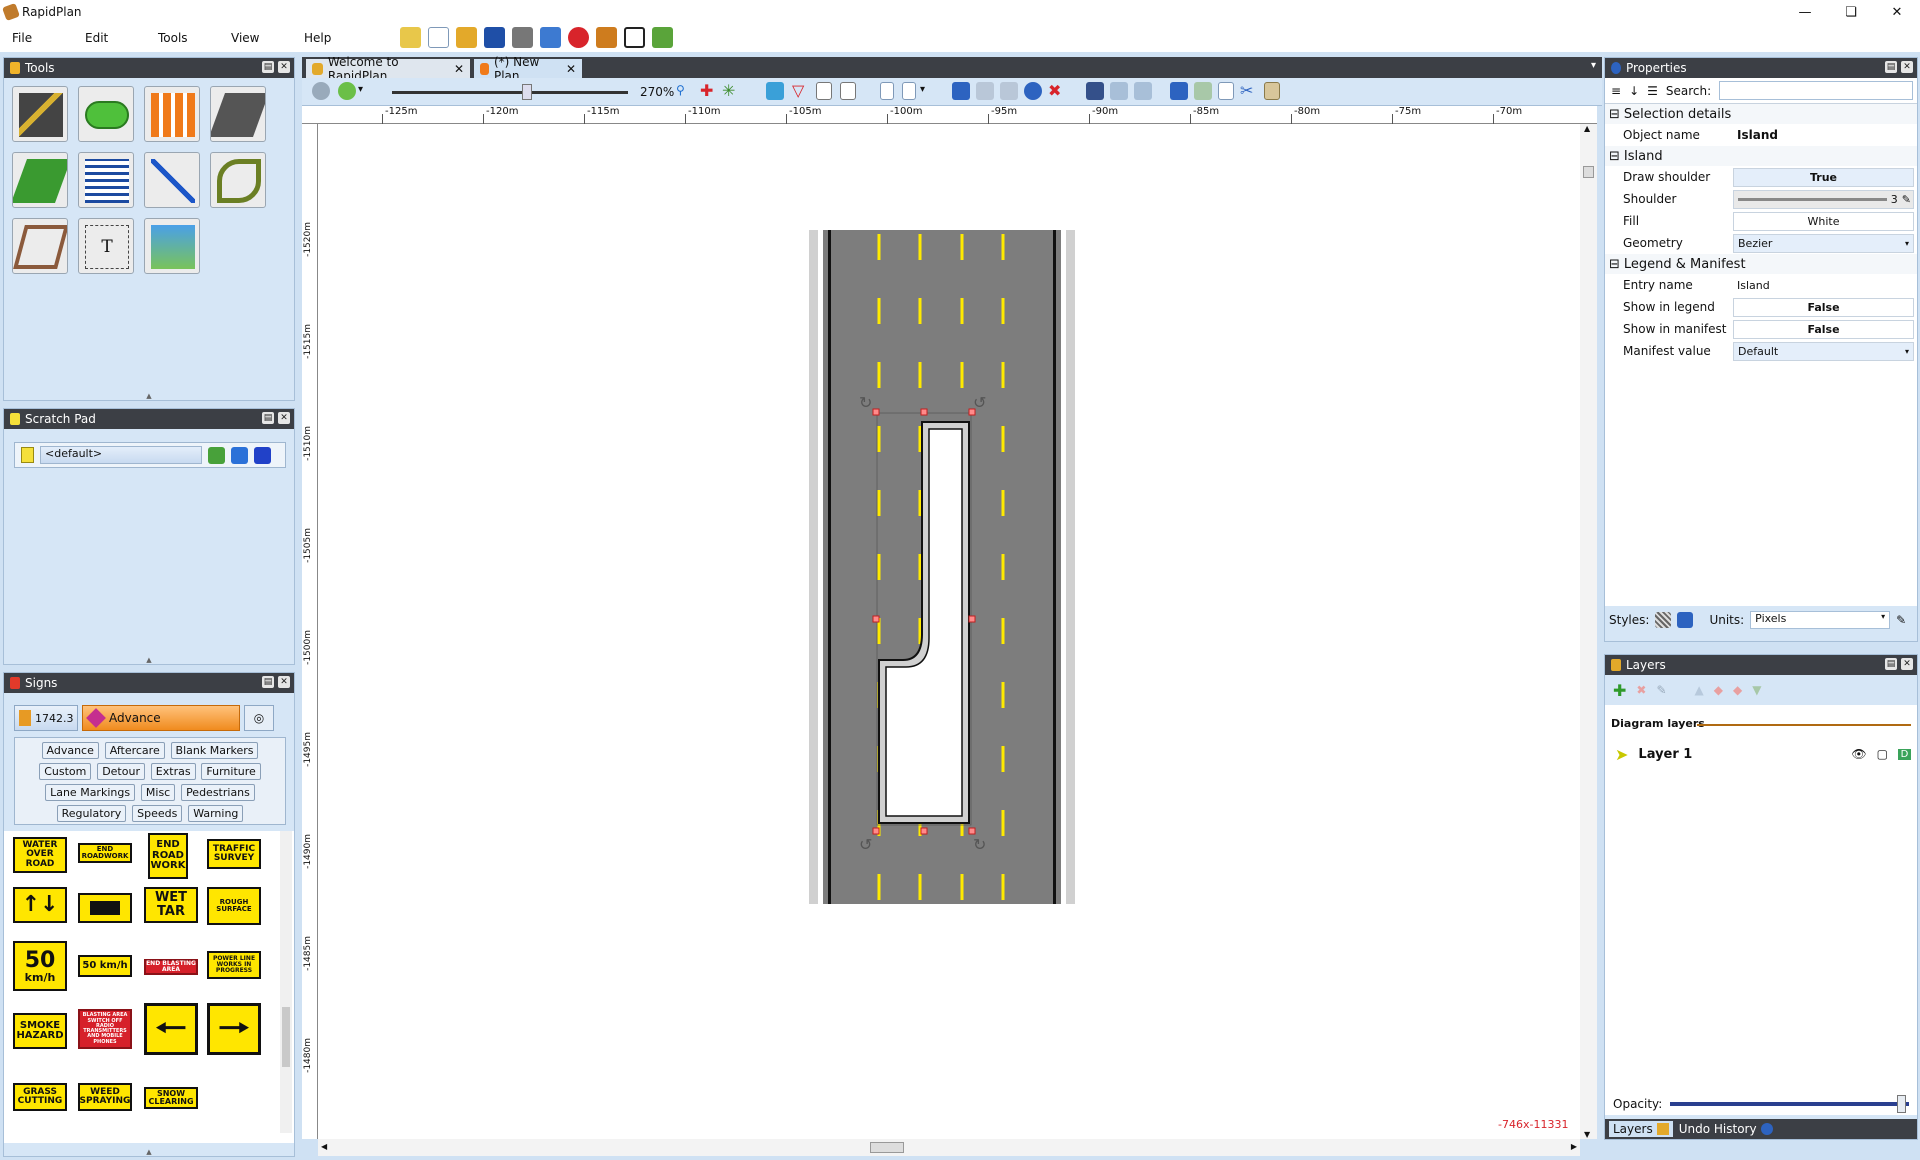 The image size is (1920, 1160). What do you see at coordinates (171, 1029) in the screenshot?
I see `sign-arrow-left: 🠐` at bounding box center [171, 1029].